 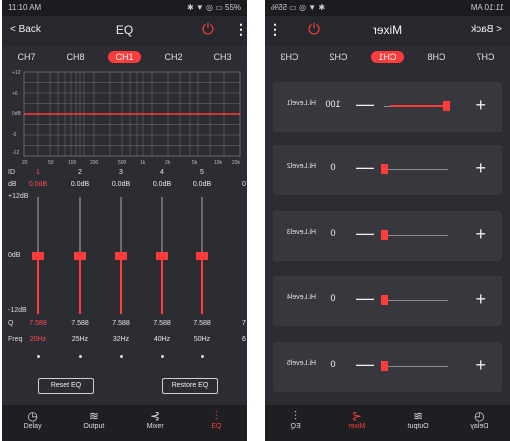 What do you see at coordinates (218, 163) in the screenshot?
I see `x-tick: 10k` at bounding box center [218, 163].